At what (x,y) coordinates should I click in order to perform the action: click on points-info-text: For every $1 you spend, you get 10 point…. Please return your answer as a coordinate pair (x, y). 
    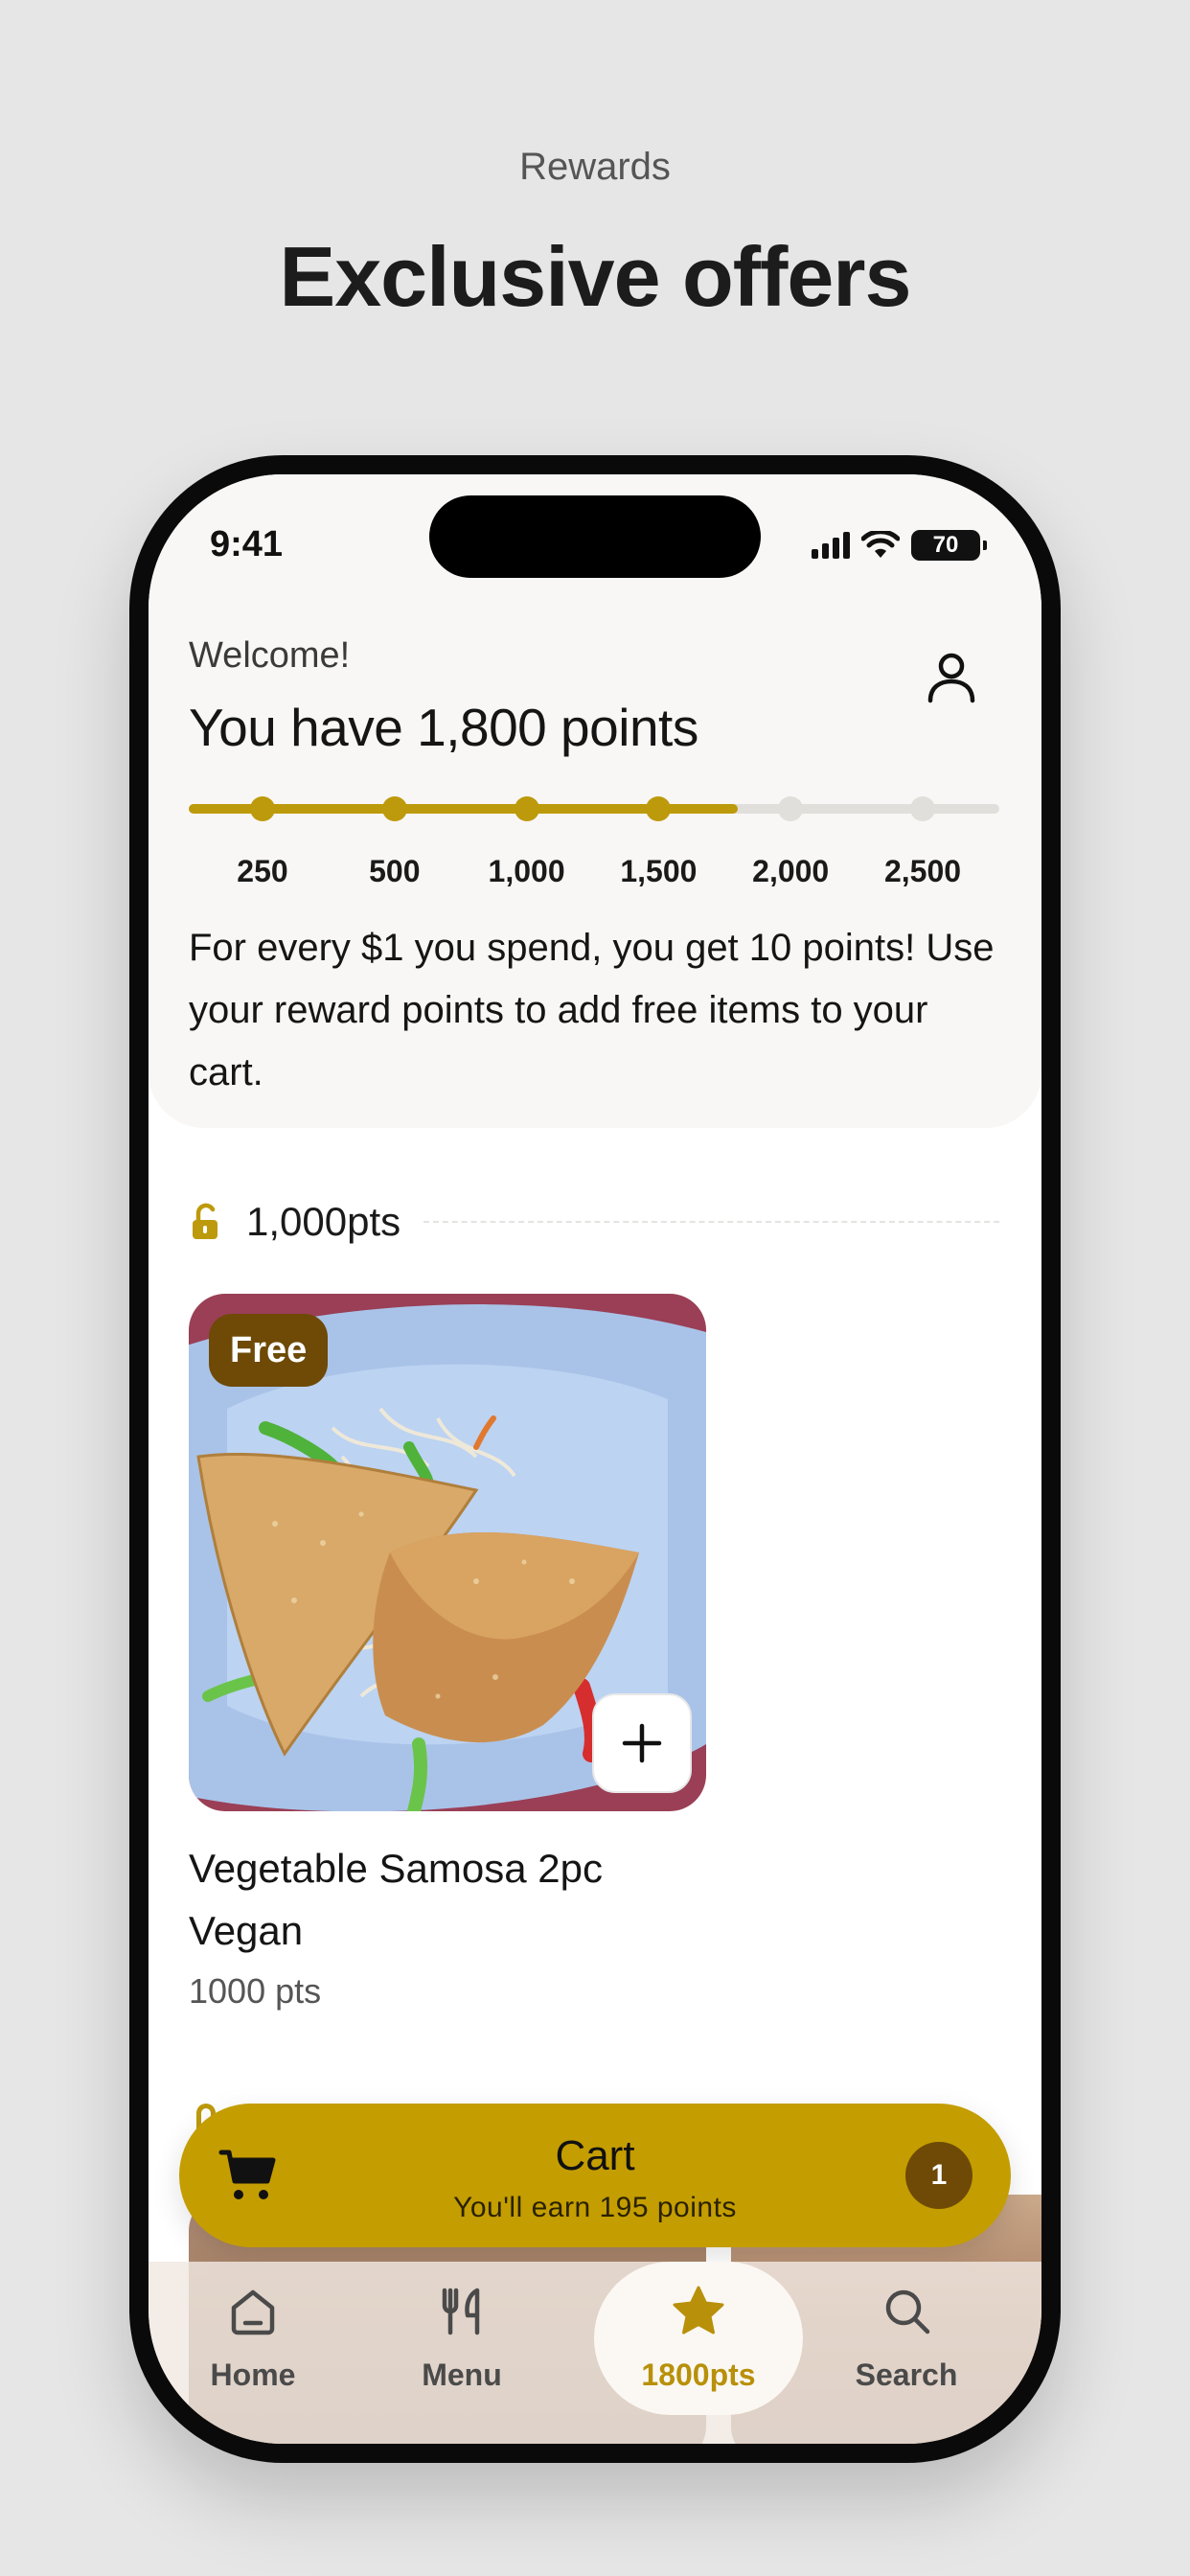
    Looking at the image, I should click on (592, 1010).